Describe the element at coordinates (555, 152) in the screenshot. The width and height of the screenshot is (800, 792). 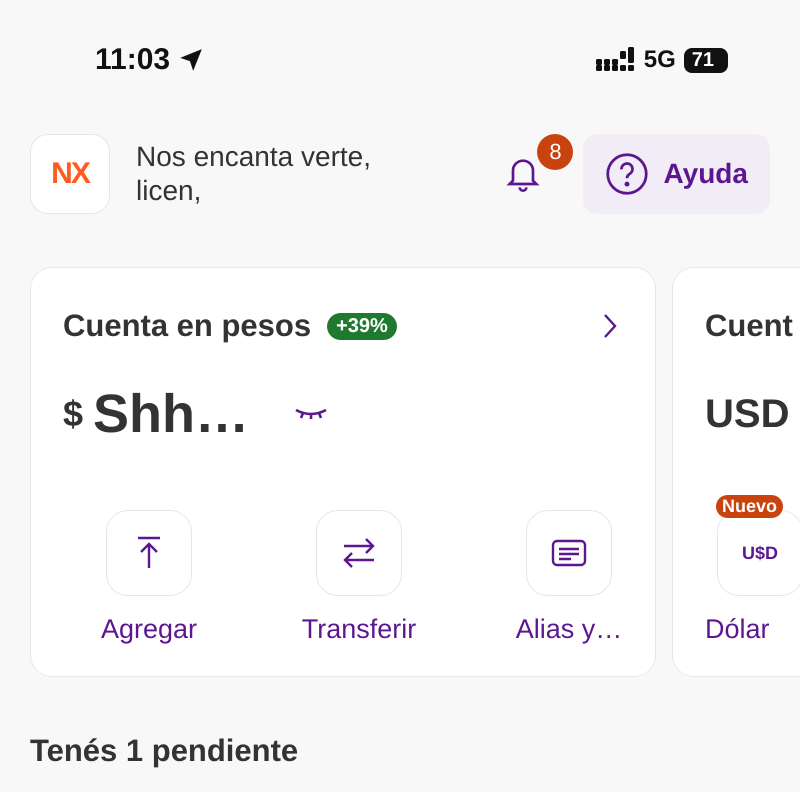
I see `notification-count: 8` at that location.